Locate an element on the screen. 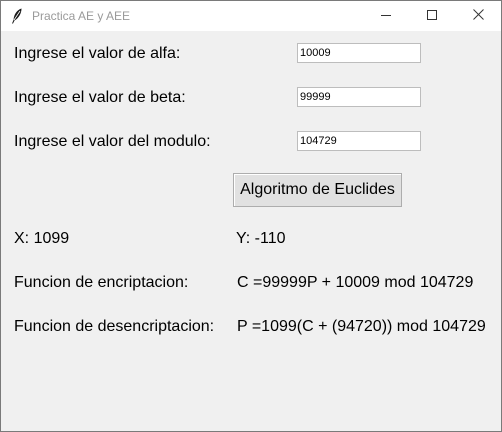  title-bar: Practica AE y AEE is located at coordinates (251, 16).